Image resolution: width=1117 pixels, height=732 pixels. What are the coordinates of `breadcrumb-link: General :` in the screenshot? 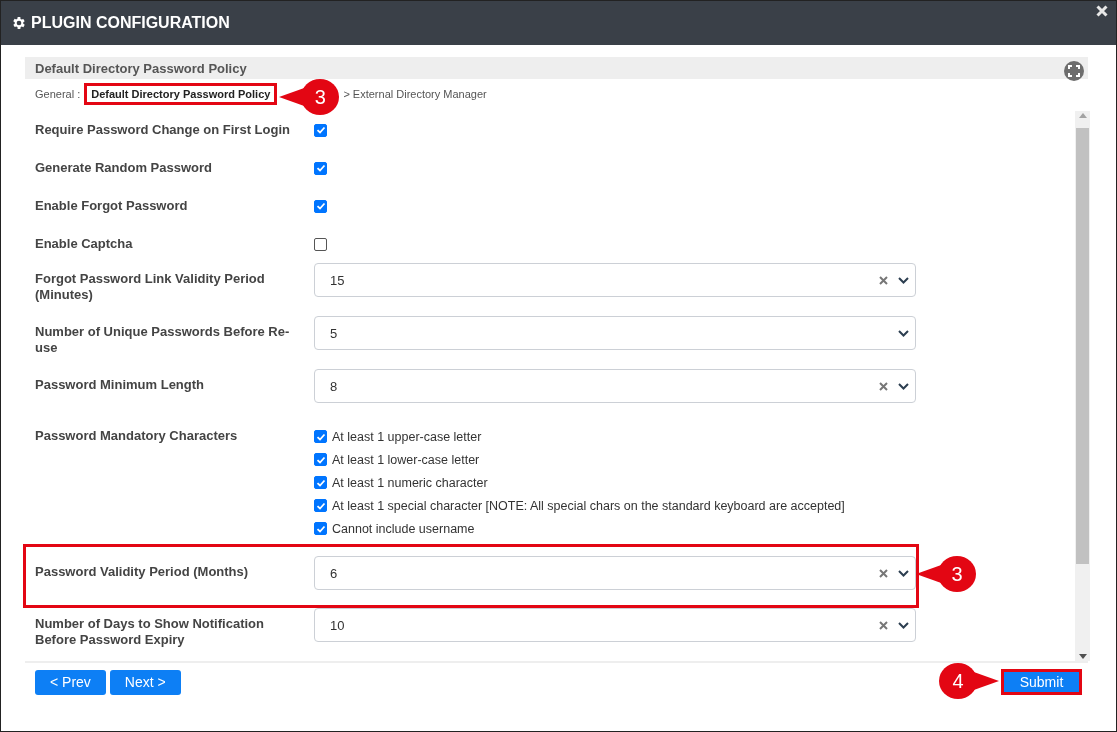 It's located at (58, 94).